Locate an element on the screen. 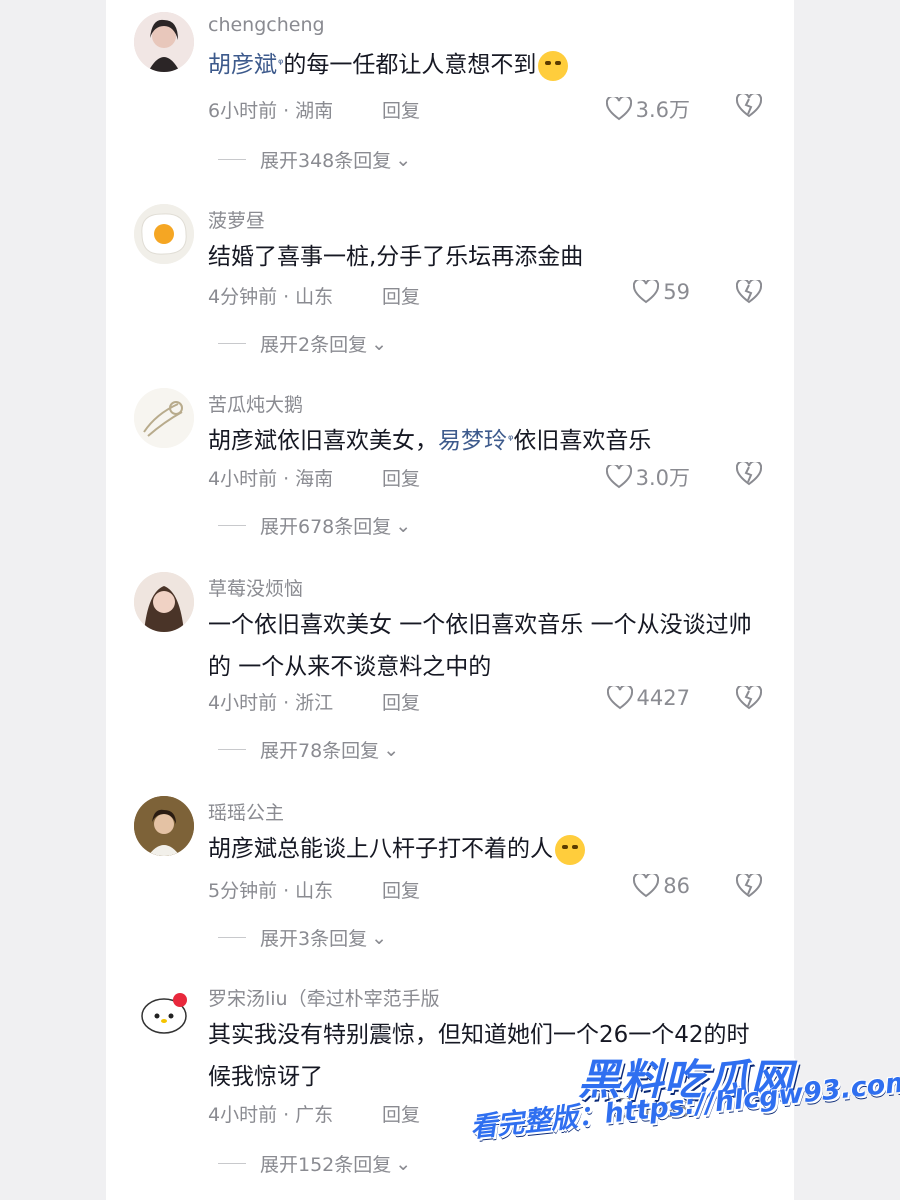 This screenshot has height=1200, width=900. like-button: 59 is located at coordinates (661, 292).